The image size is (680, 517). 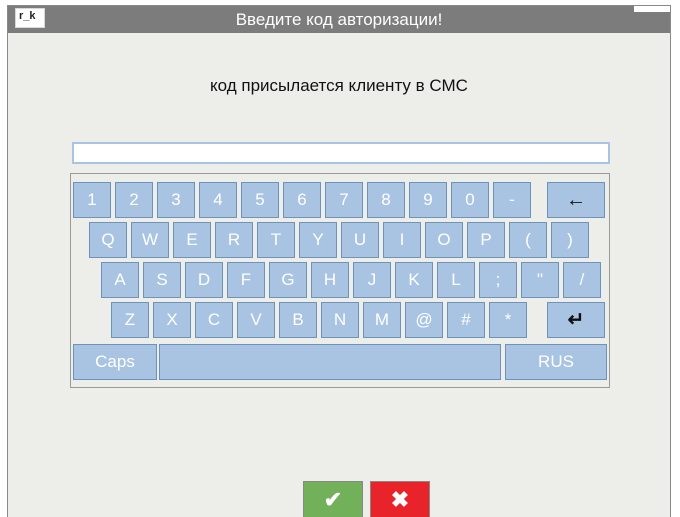 I want to click on caps-key: Caps, so click(x=115, y=362).